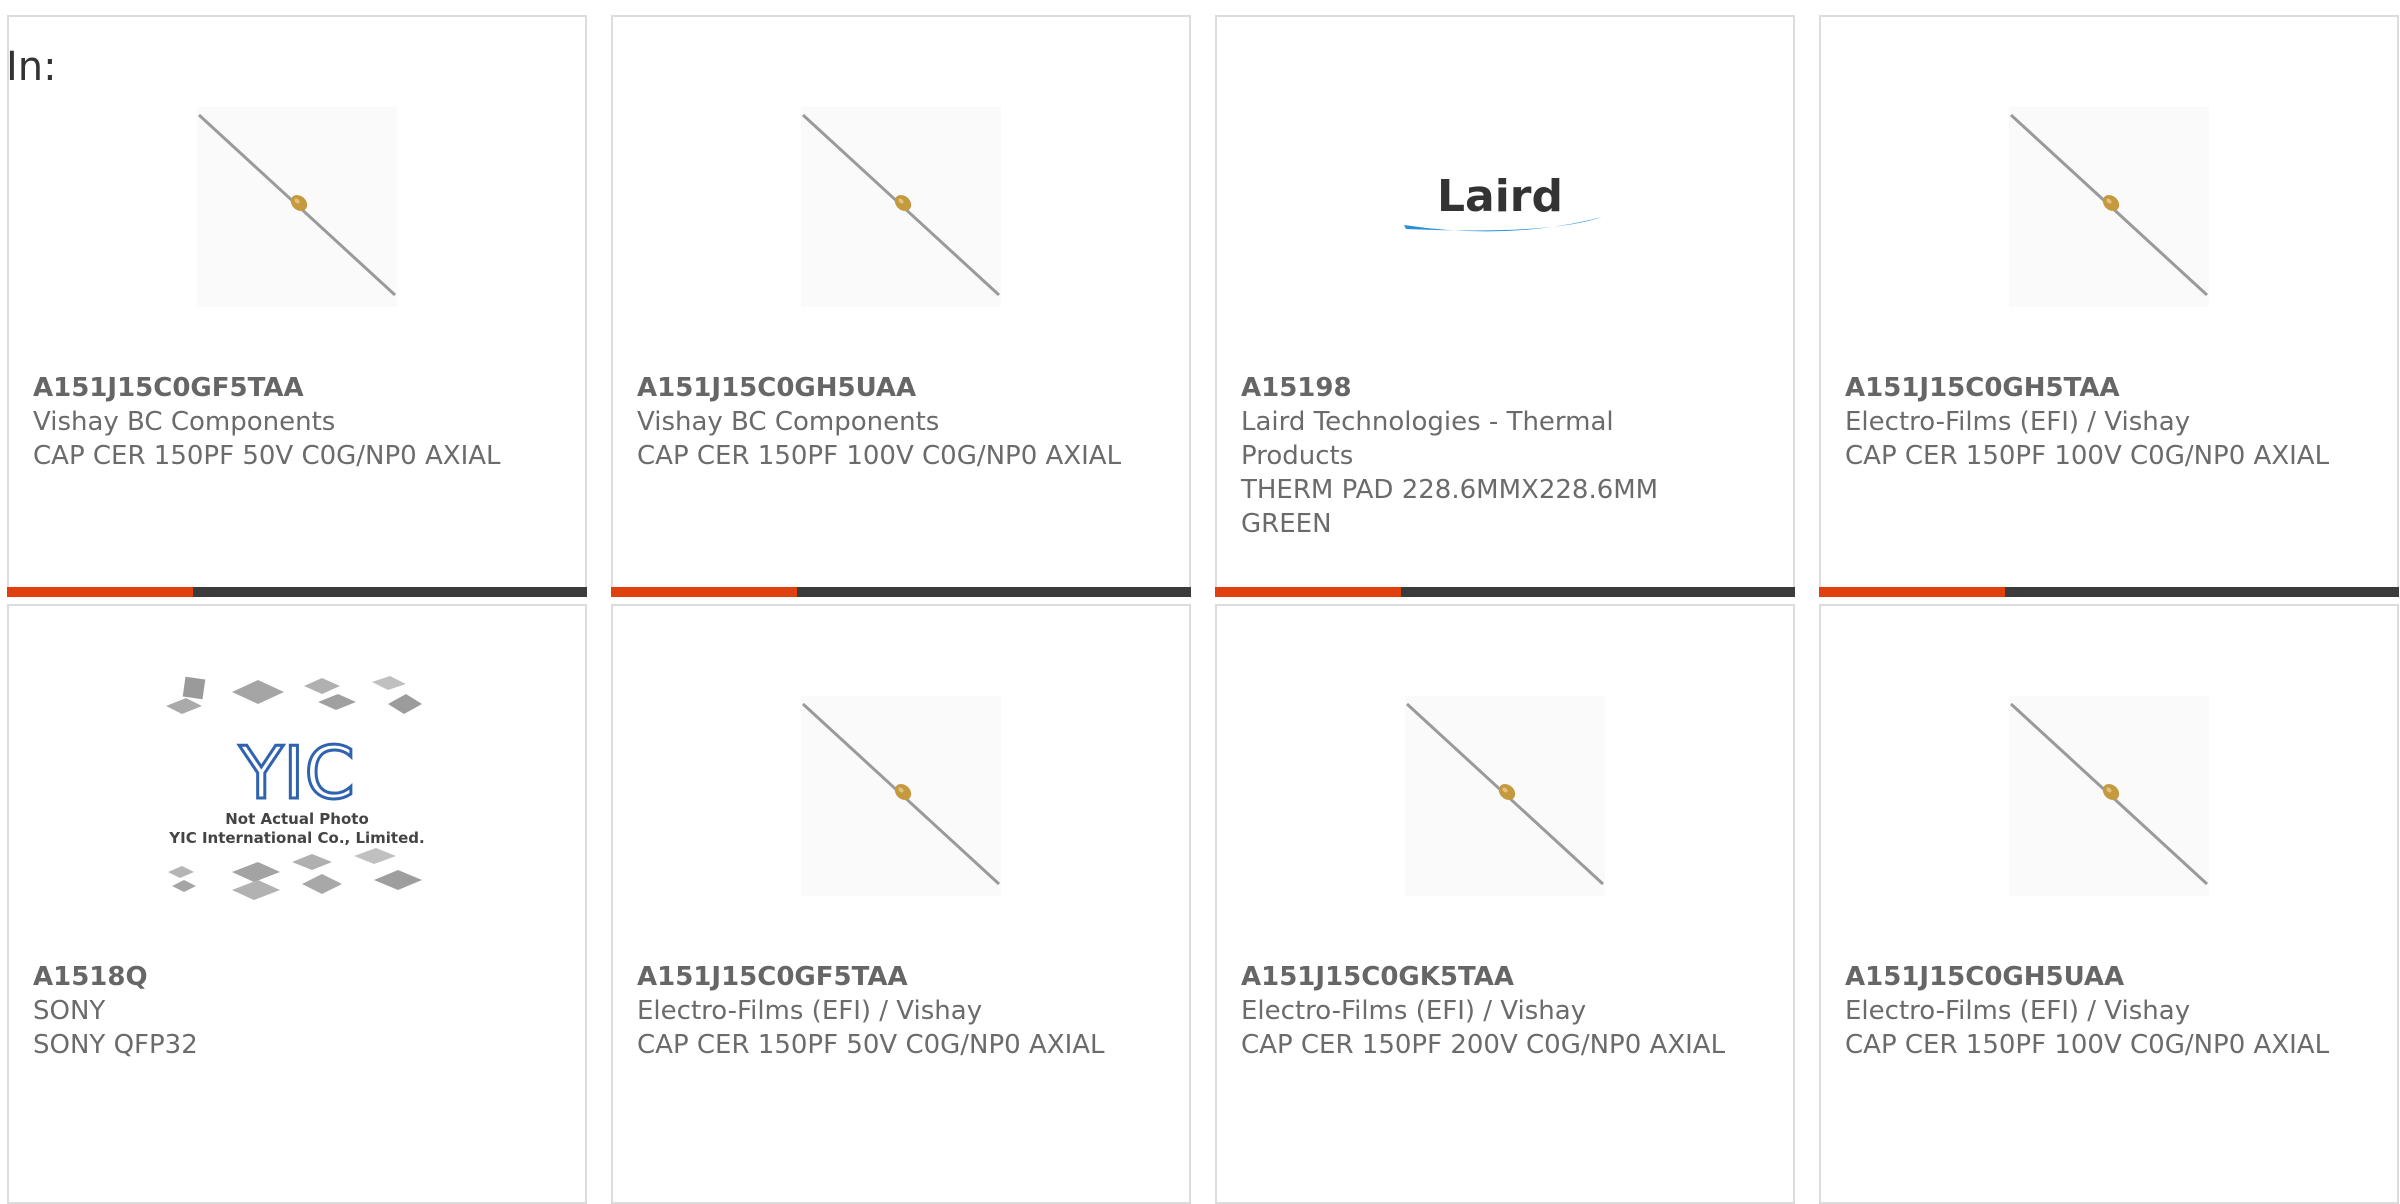  I want to click on yic-logo-text: YIC, so click(296, 773).